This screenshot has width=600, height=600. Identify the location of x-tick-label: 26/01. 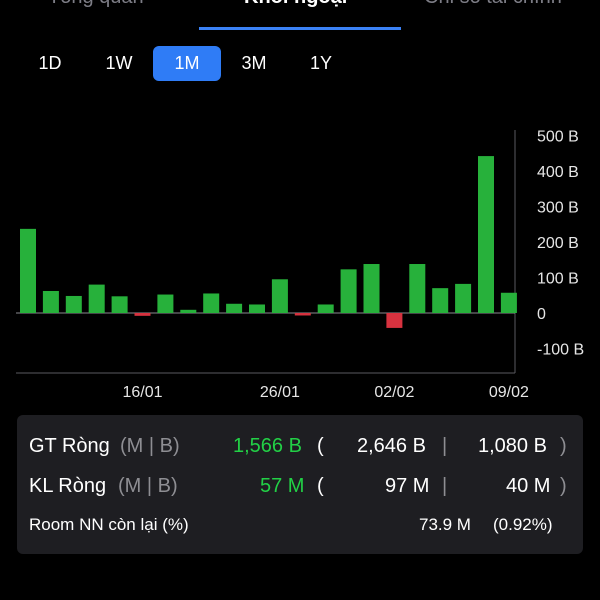
(280, 392).